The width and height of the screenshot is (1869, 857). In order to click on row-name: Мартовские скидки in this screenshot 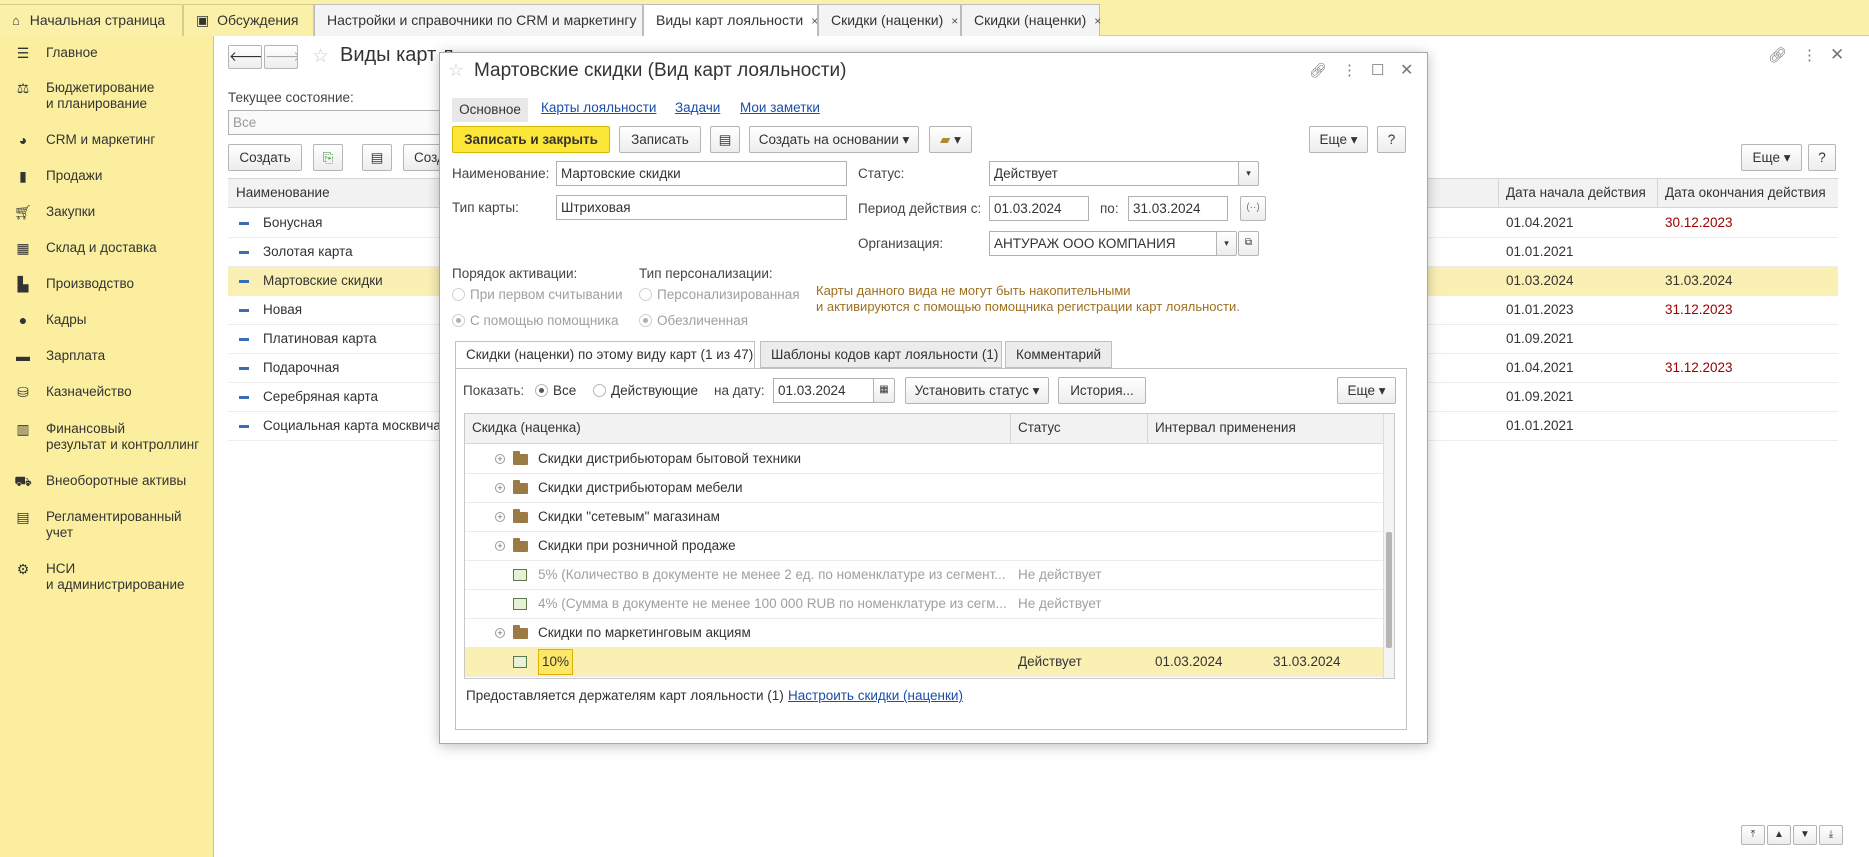, I will do `click(323, 280)`.